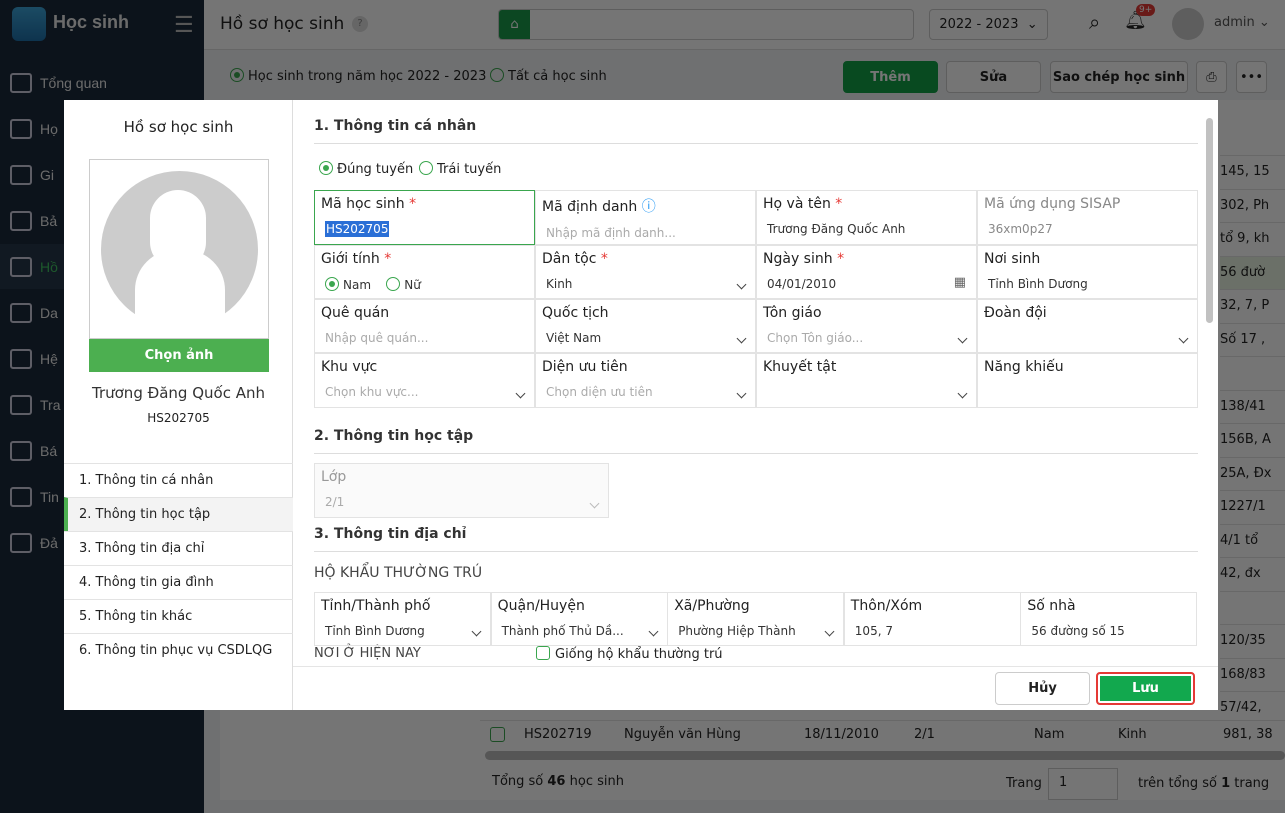  What do you see at coordinates (178, 480) in the screenshot?
I see `nav-personal-info: 1. Thông tin cá nhân` at bounding box center [178, 480].